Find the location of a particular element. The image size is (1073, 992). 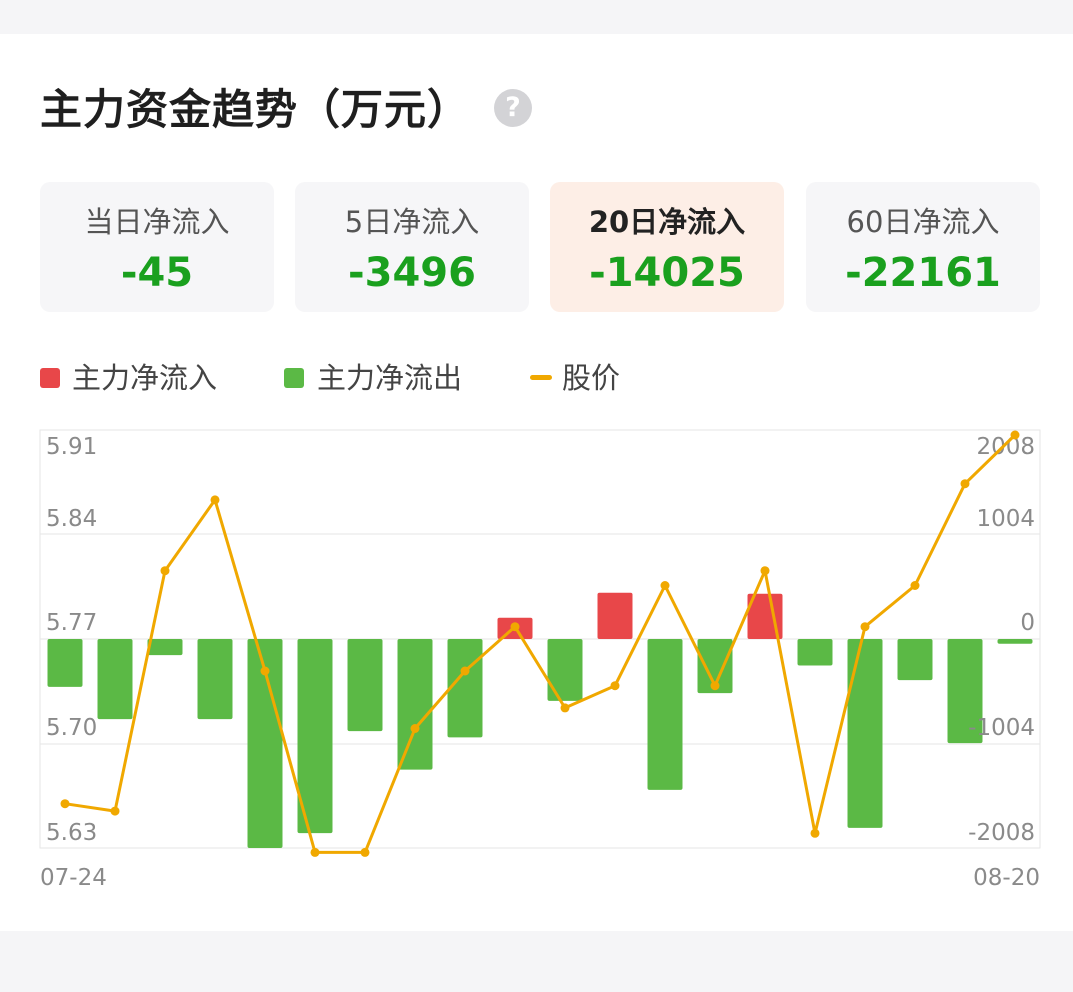

x-axis-end-label: 08-20 is located at coordinates (1006, 878).